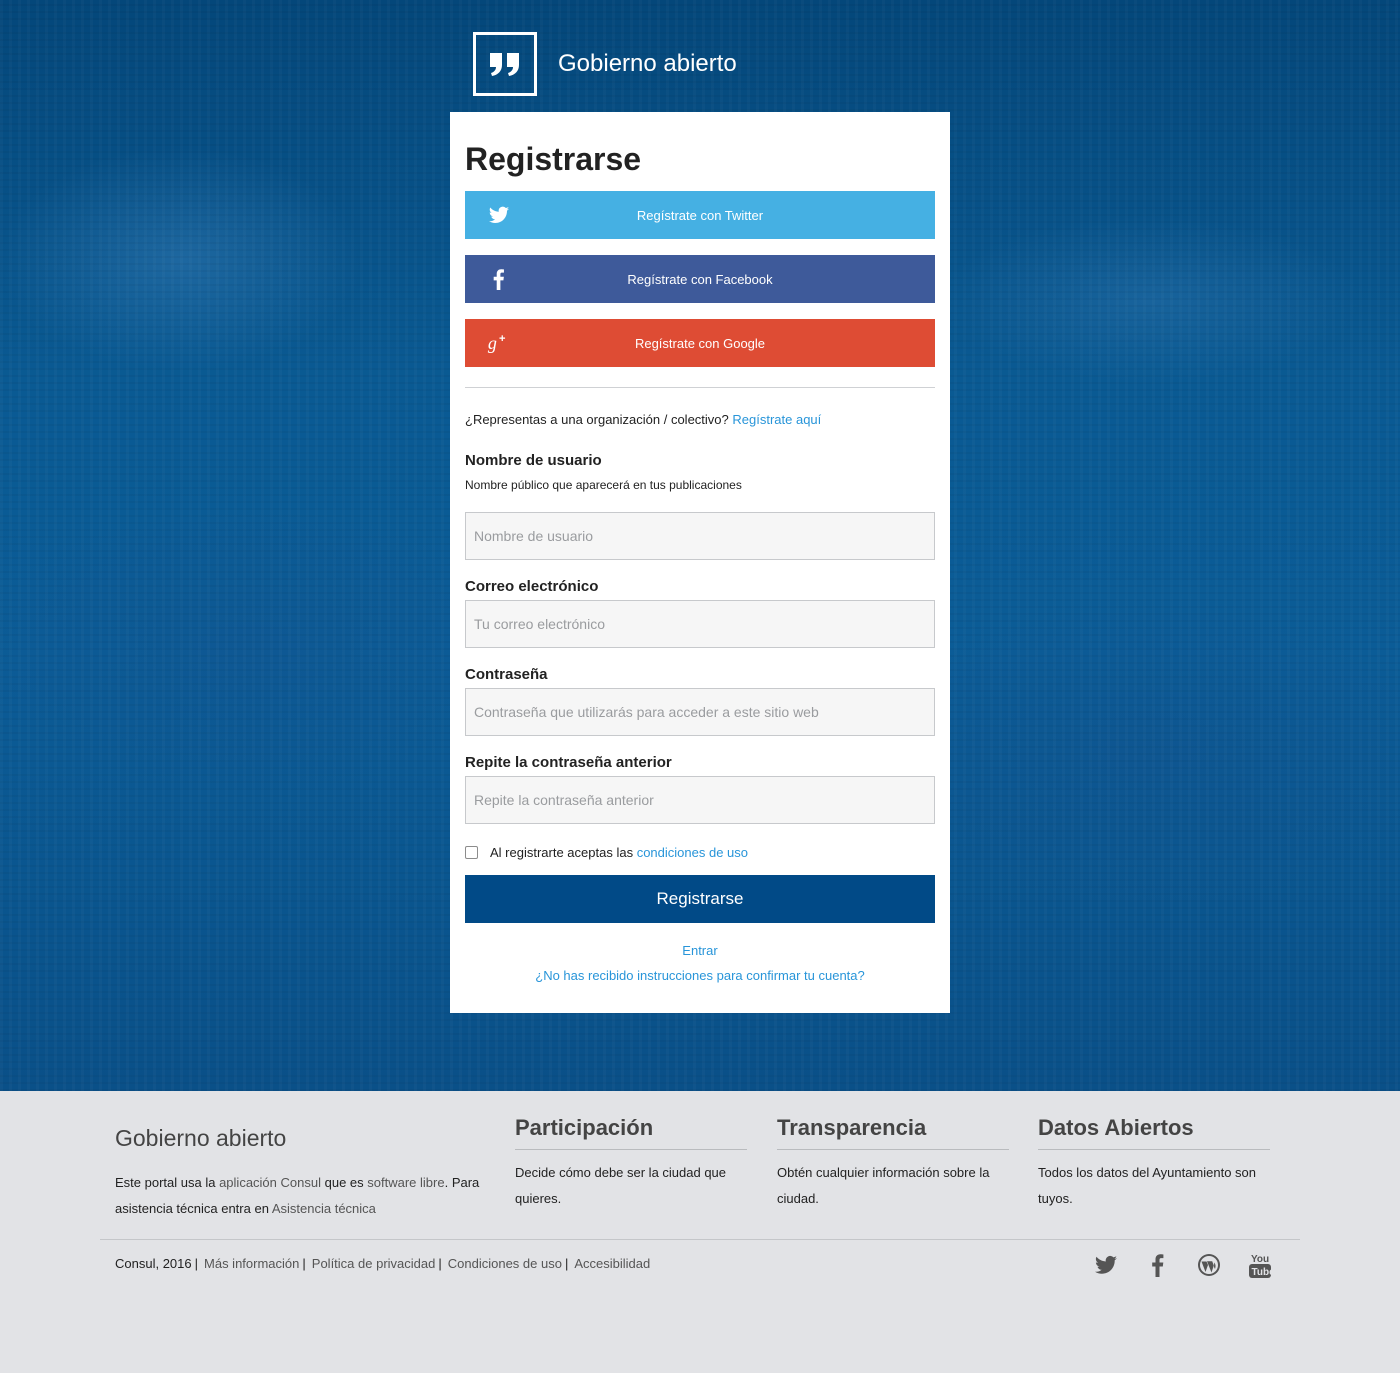 This screenshot has height=1373, width=1400. What do you see at coordinates (1261, 1266) in the screenshot?
I see `youtube-icon: You Tube` at bounding box center [1261, 1266].